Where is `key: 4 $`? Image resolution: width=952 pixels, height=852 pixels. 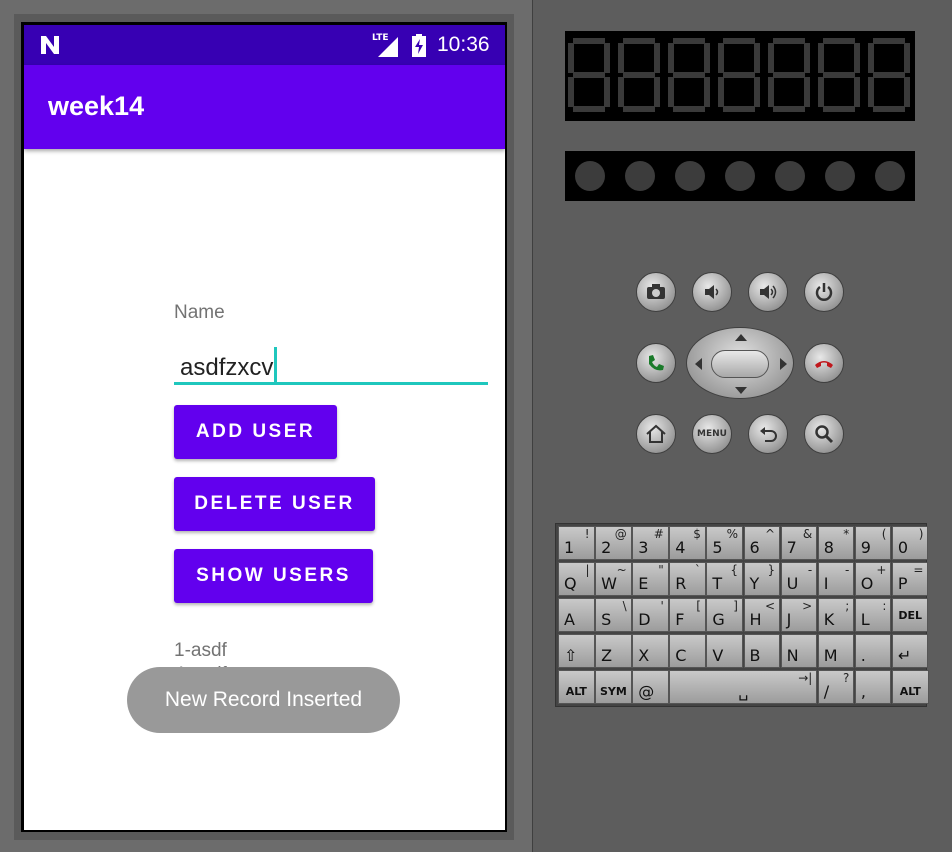 key: 4 $ is located at coordinates (687, 543).